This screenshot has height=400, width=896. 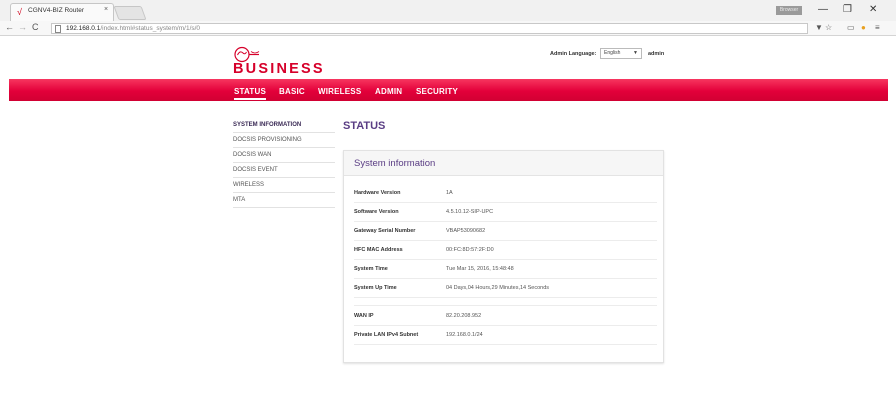 What do you see at coordinates (448, 10) in the screenshot?
I see `browser-tab-strip: √ CGNV4-BIZ Router × Browser — ❐ ✕` at bounding box center [448, 10].